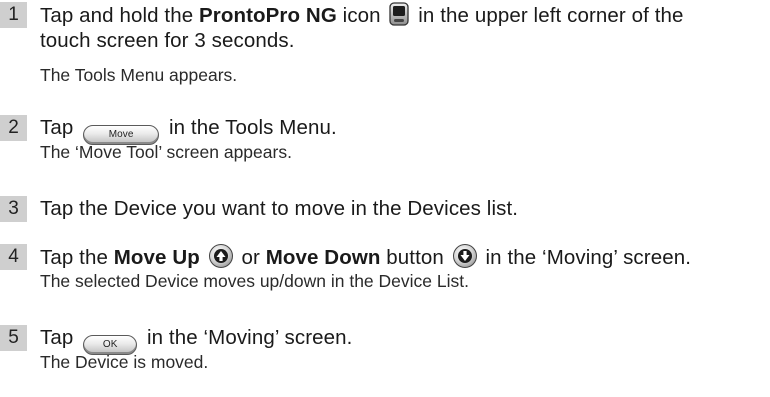 The image size is (770, 397). I want to click on step-number: 4, so click(13, 257).